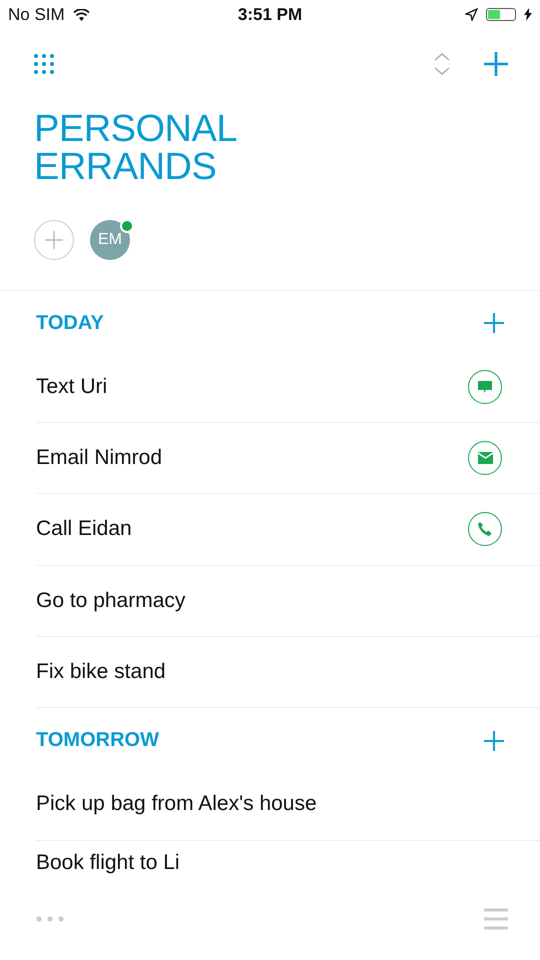 This screenshot has height=960, width=540. I want to click on grid-menu-button, so click(44, 64).